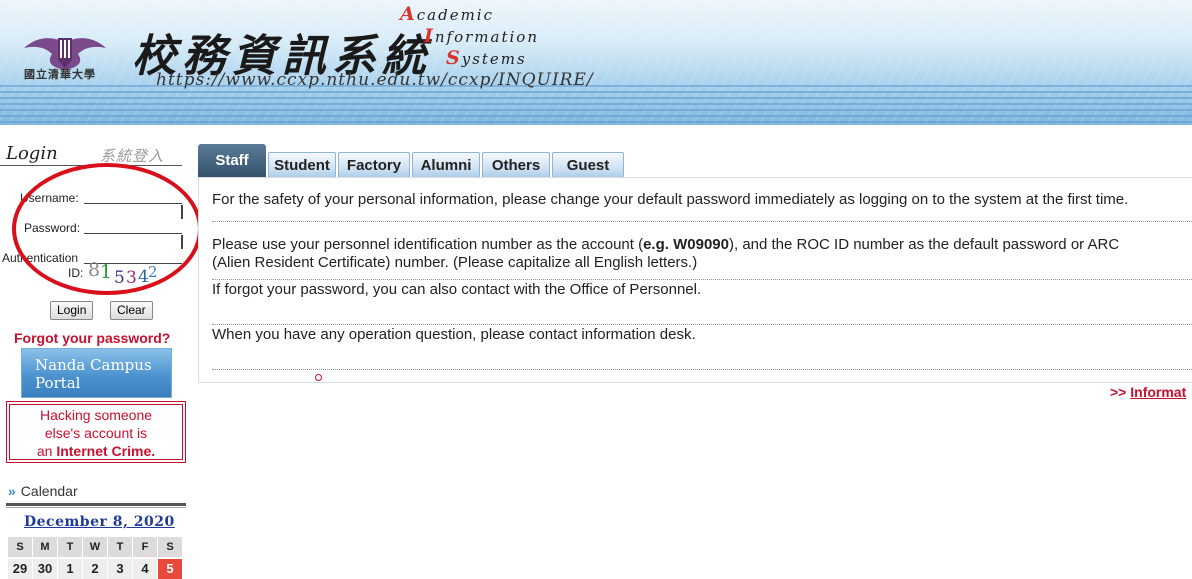 The height and width of the screenshot is (579, 1192). What do you see at coordinates (20, 569) in the screenshot?
I see `calendar-day: 29` at bounding box center [20, 569].